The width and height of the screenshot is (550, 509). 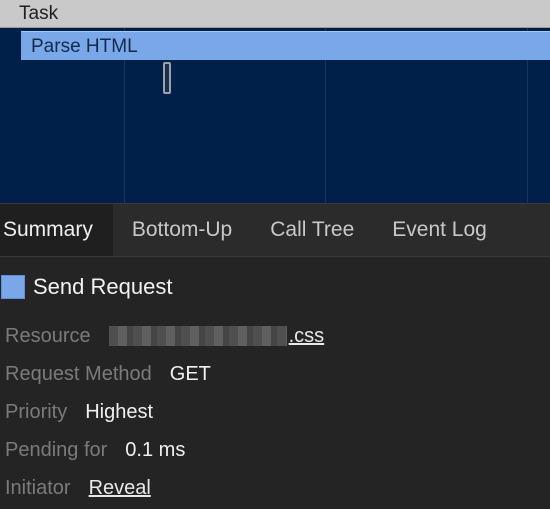 I want to click on priority-label: Priority, so click(x=36, y=411).